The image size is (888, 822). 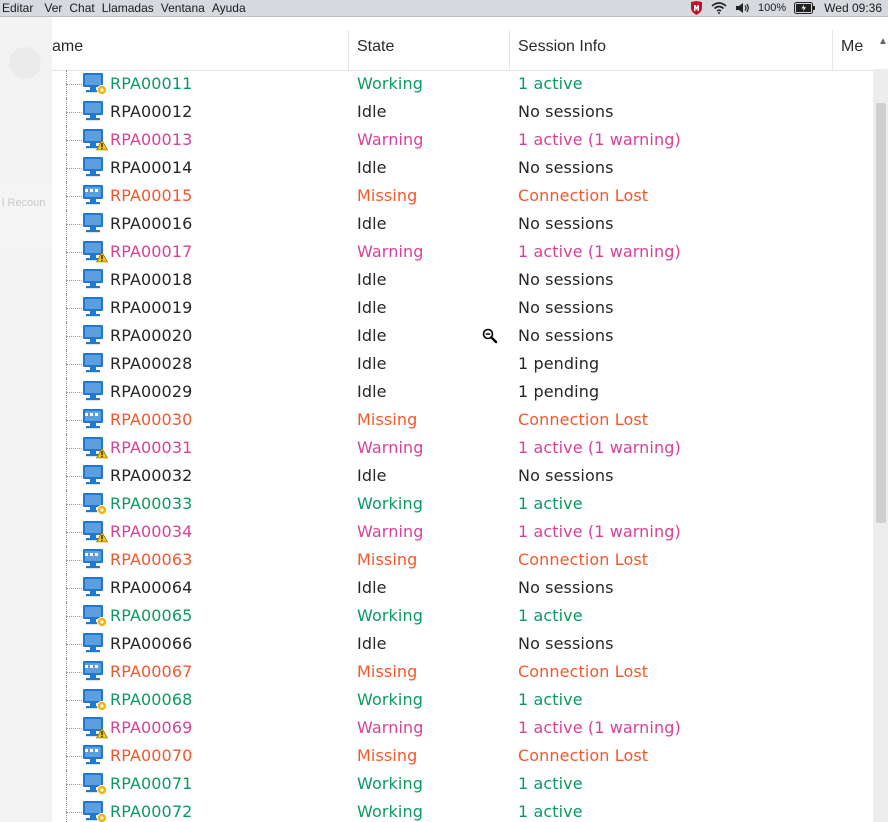 What do you see at coordinates (151, 728) in the screenshot?
I see `resource-name: RPA00069` at bounding box center [151, 728].